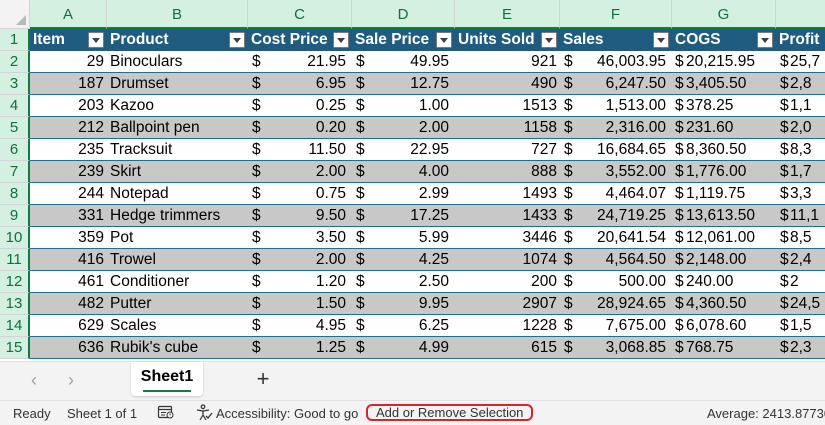  I want to click on cell-cost: $0.25, so click(300, 106).